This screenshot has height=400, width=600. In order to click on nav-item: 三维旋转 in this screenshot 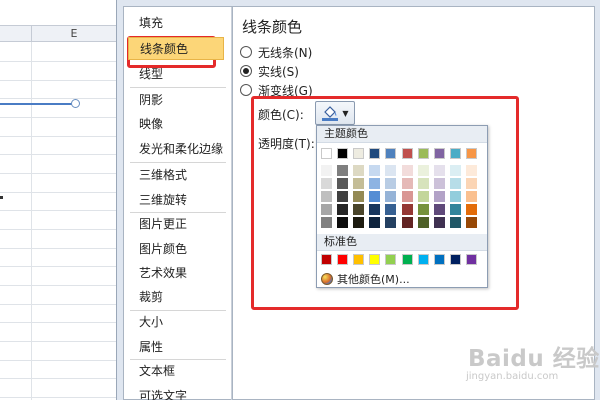, I will do `click(176, 200)`.